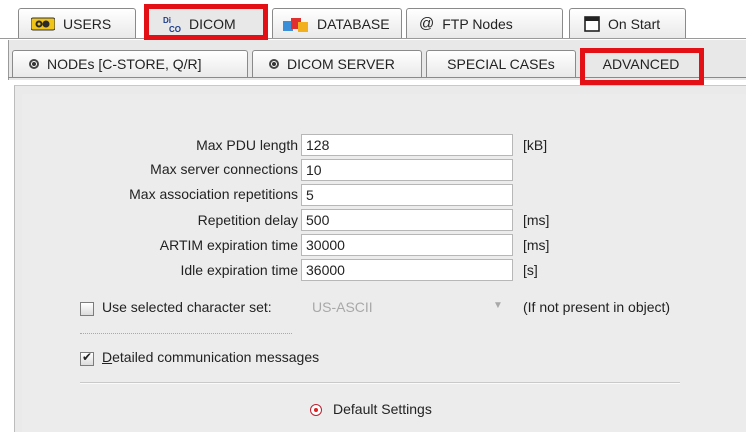 The height and width of the screenshot is (432, 746). I want to click on use-charset-label: Use selected character set:, so click(187, 307).